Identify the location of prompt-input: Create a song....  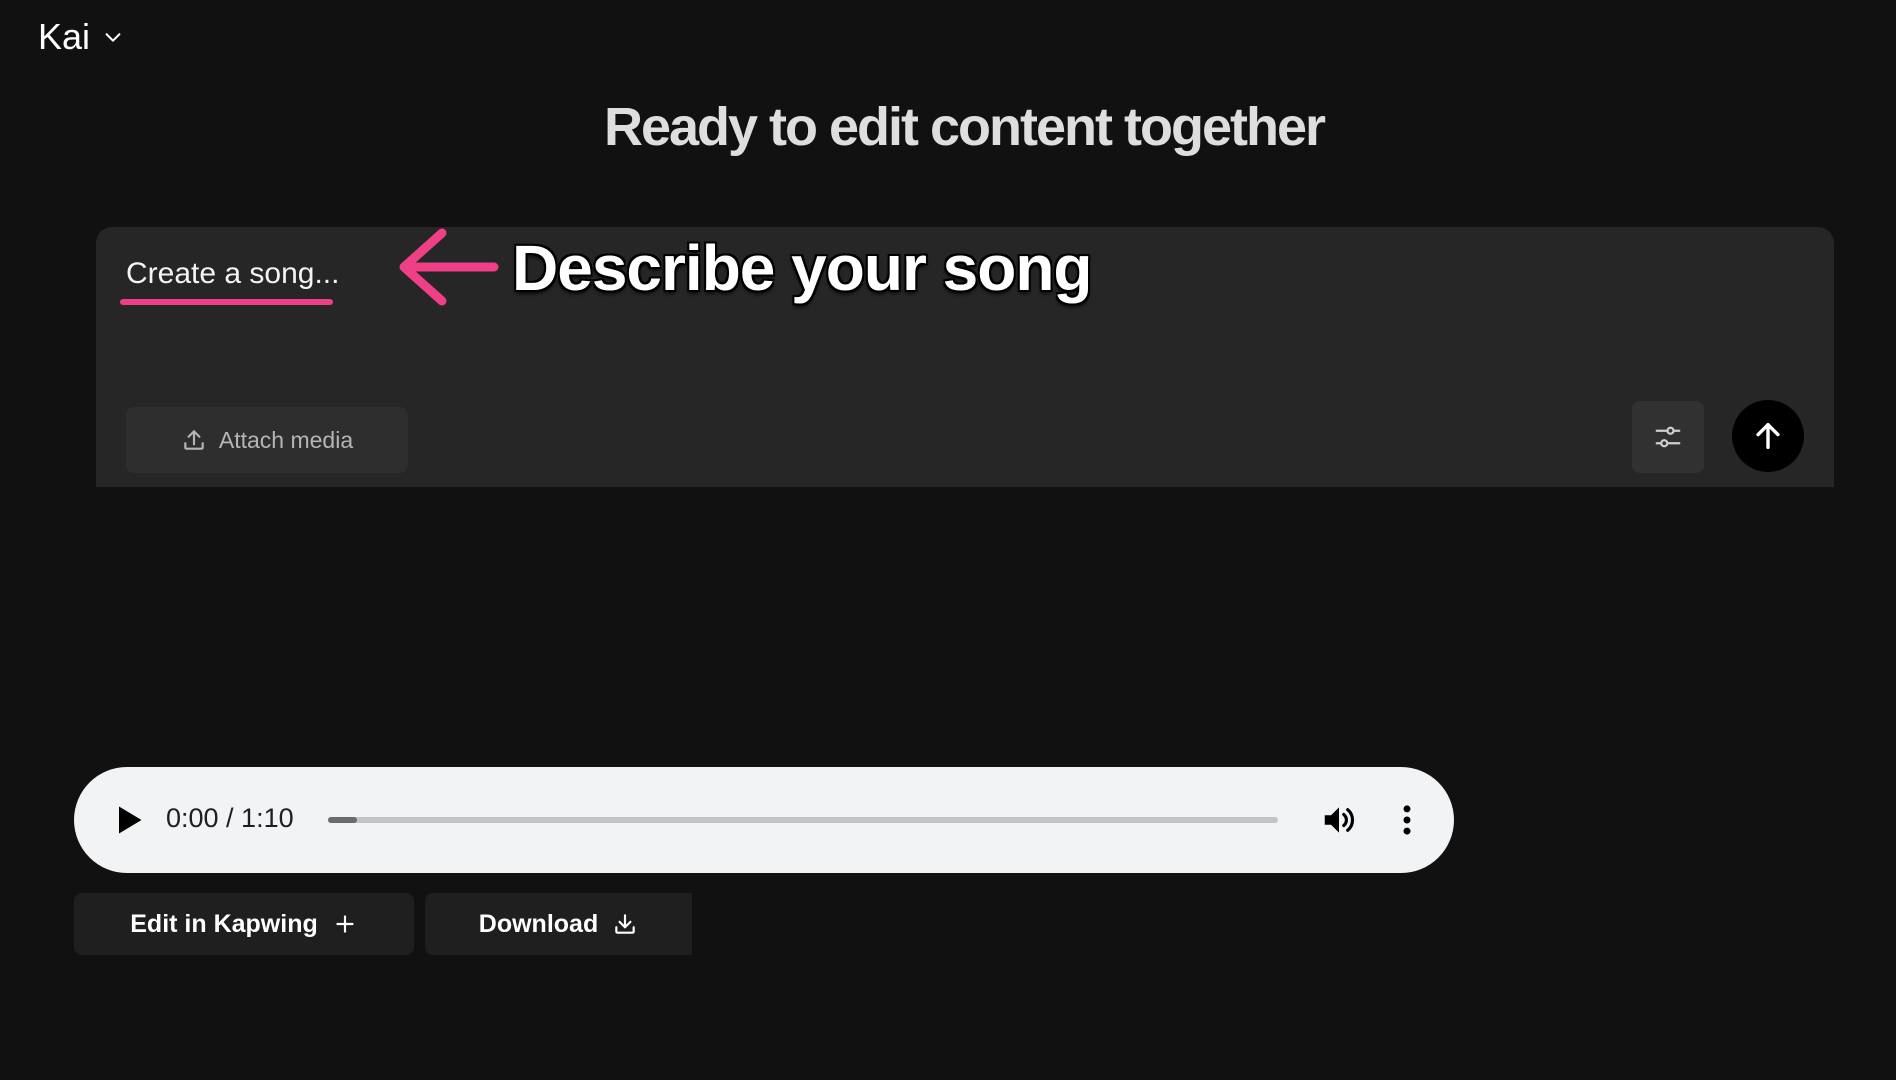
(232, 274).